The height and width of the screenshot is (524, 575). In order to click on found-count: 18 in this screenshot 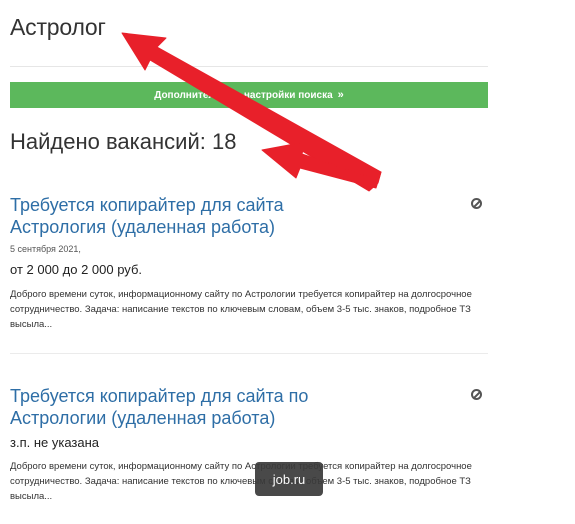, I will do `click(224, 141)`.